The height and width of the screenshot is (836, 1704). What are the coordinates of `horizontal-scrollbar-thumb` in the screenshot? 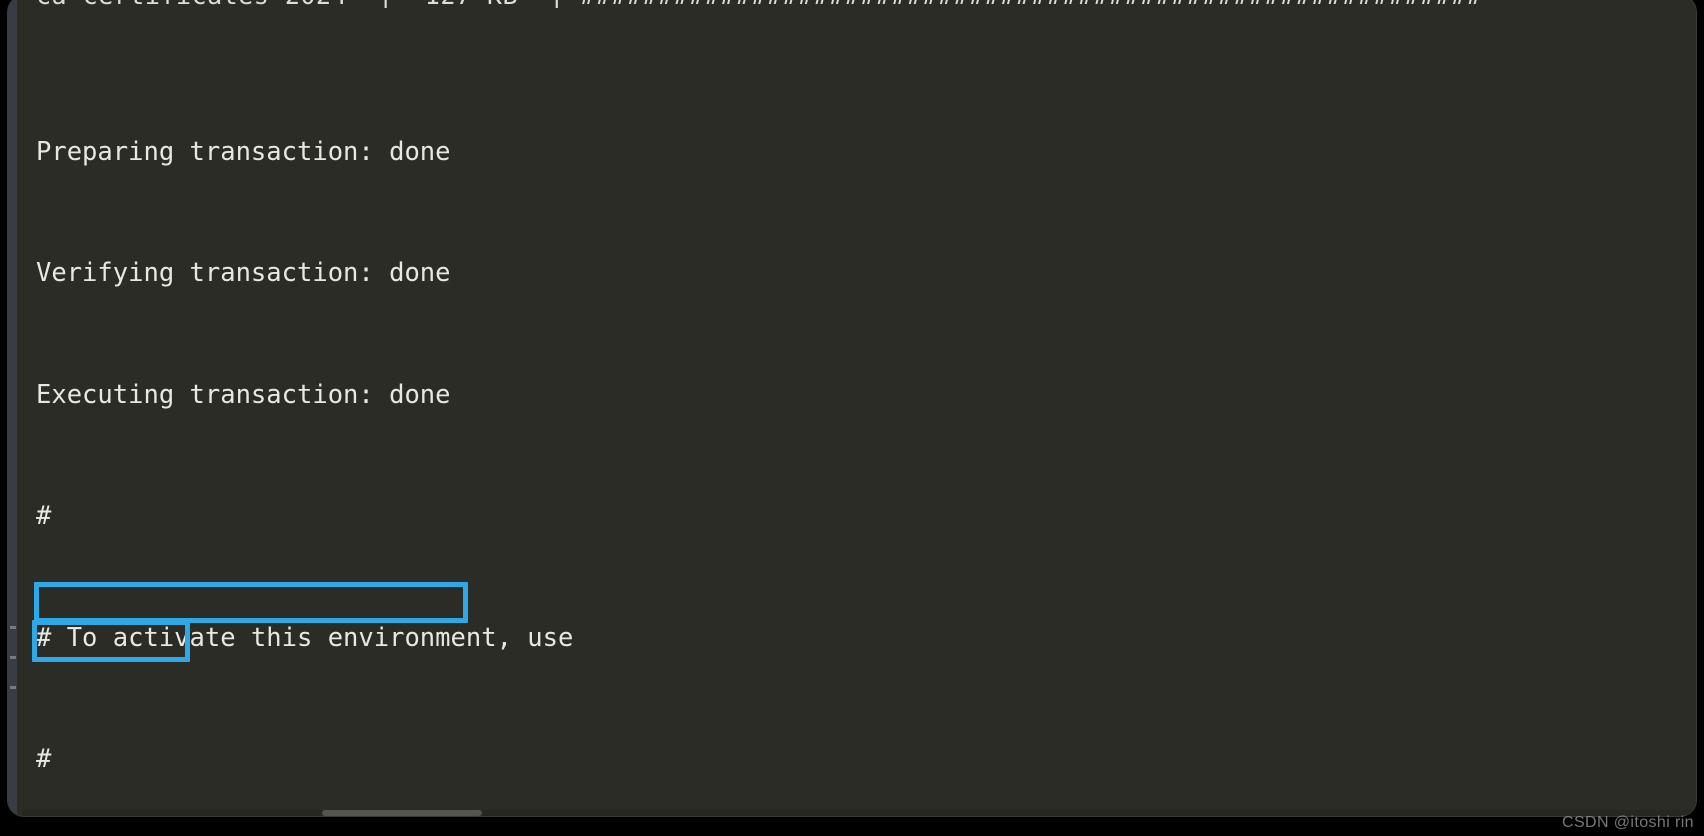 It's located at (402, 813).